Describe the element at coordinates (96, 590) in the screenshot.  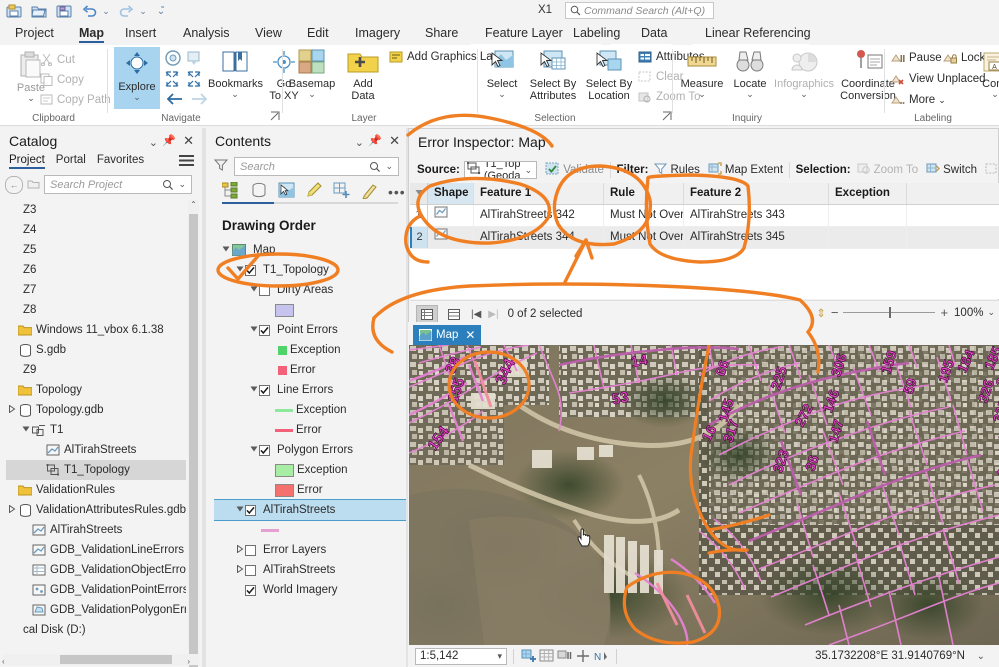
I see `catalog-item-gdb-validationpointerrors: GDB_ValidationPointErrors` at that location.